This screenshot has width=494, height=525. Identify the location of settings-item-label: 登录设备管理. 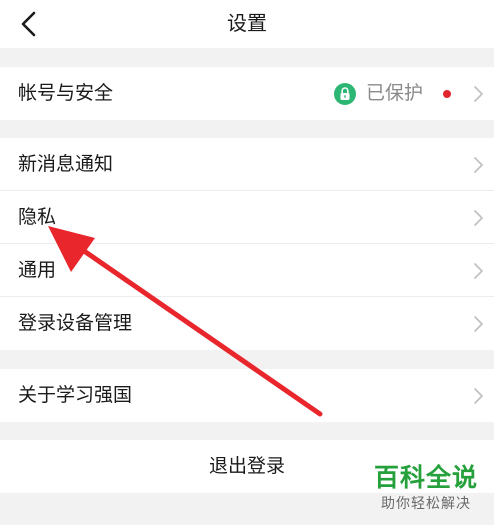
(75, 323).